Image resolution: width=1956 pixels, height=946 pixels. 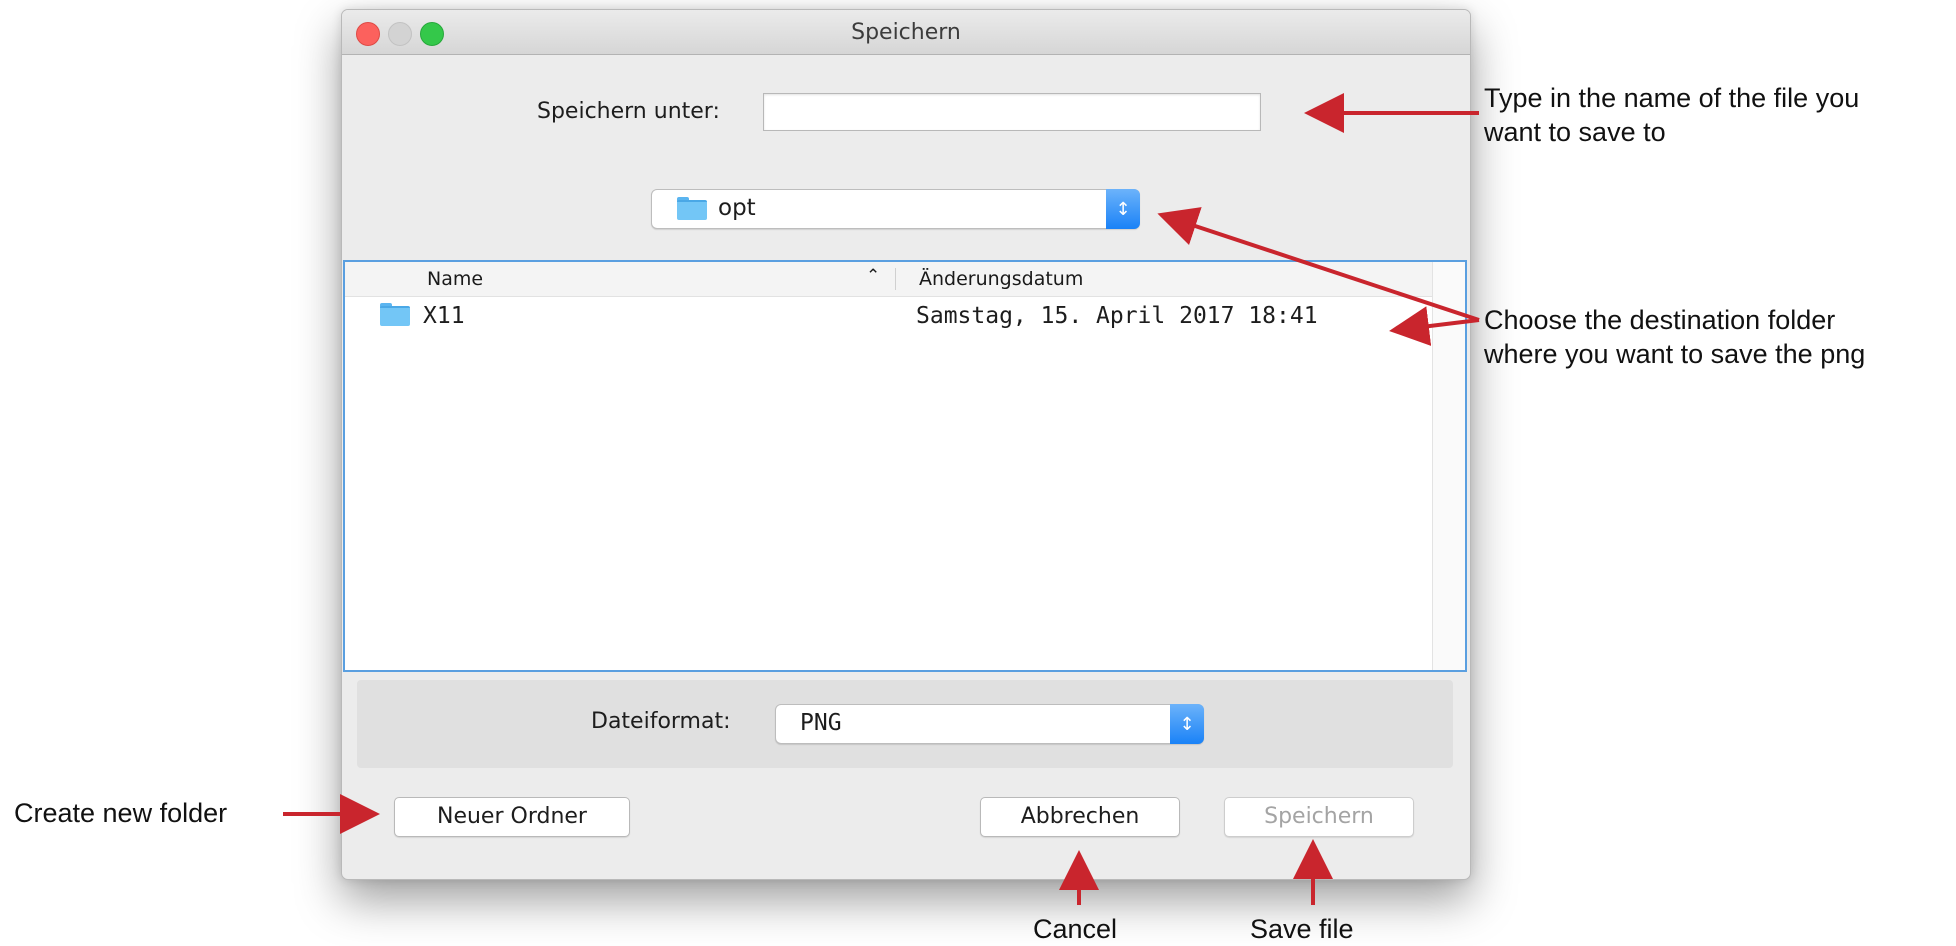 I want to click on arrow-to-file-list, so click(x=1434, y=326).